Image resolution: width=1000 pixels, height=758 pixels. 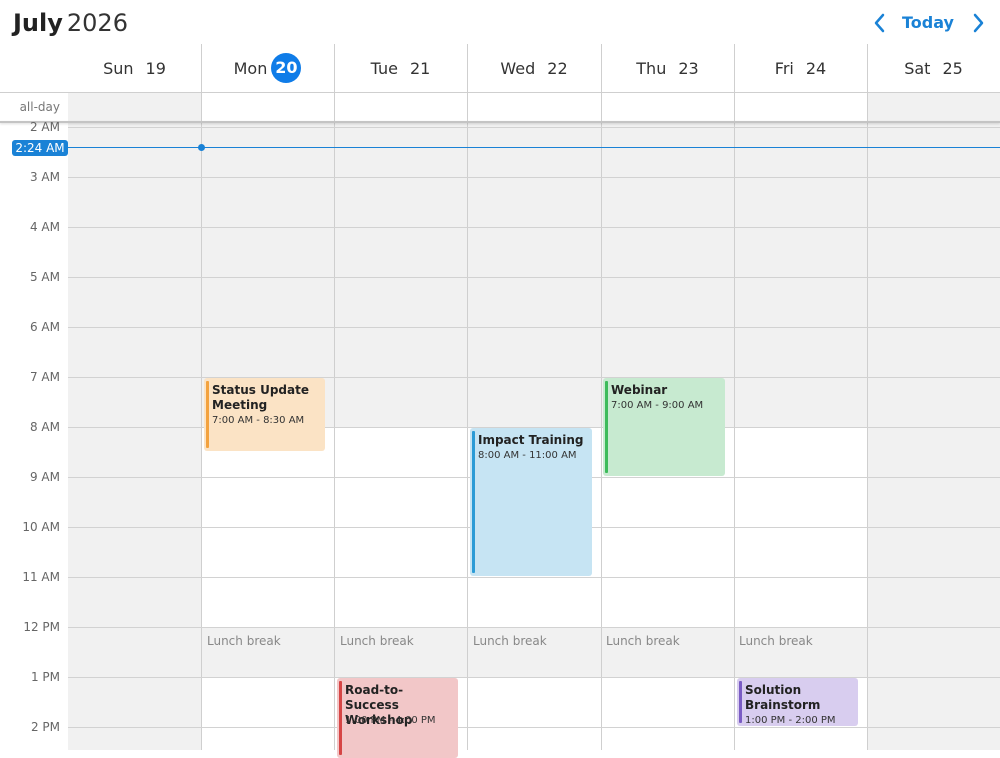 What do you see at coordinates (657, 405) in the screenshot?
I see `event-time: 7:00 AM - 9:00 AM` at bounding box center [657, 405].